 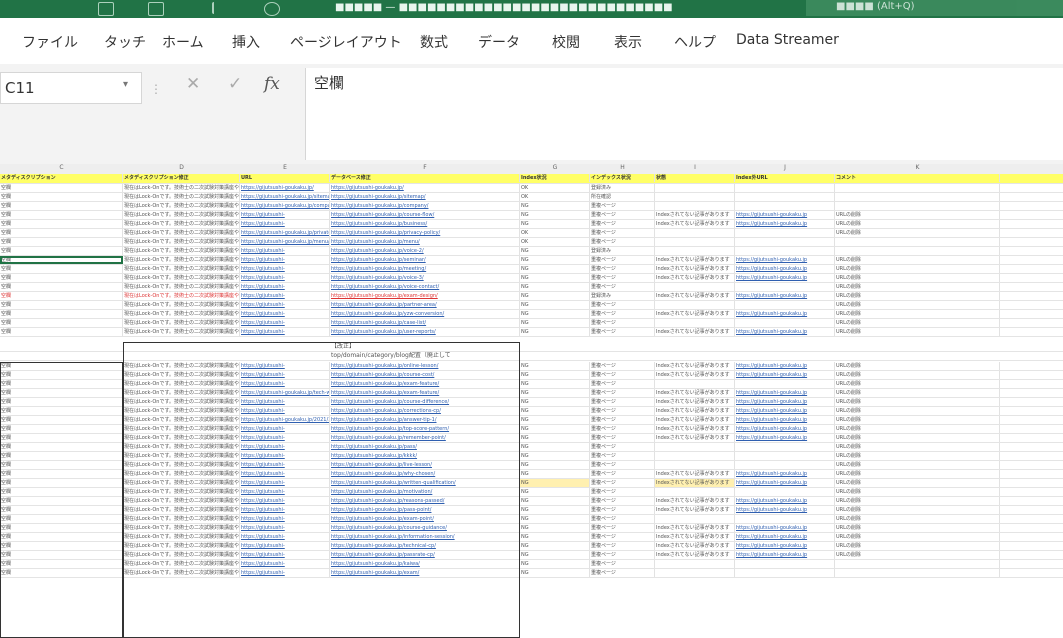 I want to click on tab-file: ファイル, so click(x=50, y=42).